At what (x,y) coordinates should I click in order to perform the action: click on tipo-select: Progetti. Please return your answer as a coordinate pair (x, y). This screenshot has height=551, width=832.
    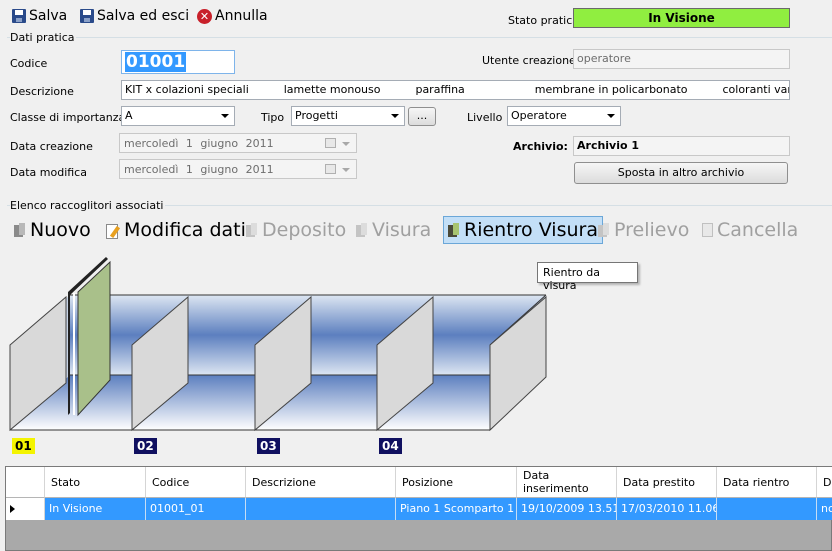
    Looking at the image, I should click on (348, 116).